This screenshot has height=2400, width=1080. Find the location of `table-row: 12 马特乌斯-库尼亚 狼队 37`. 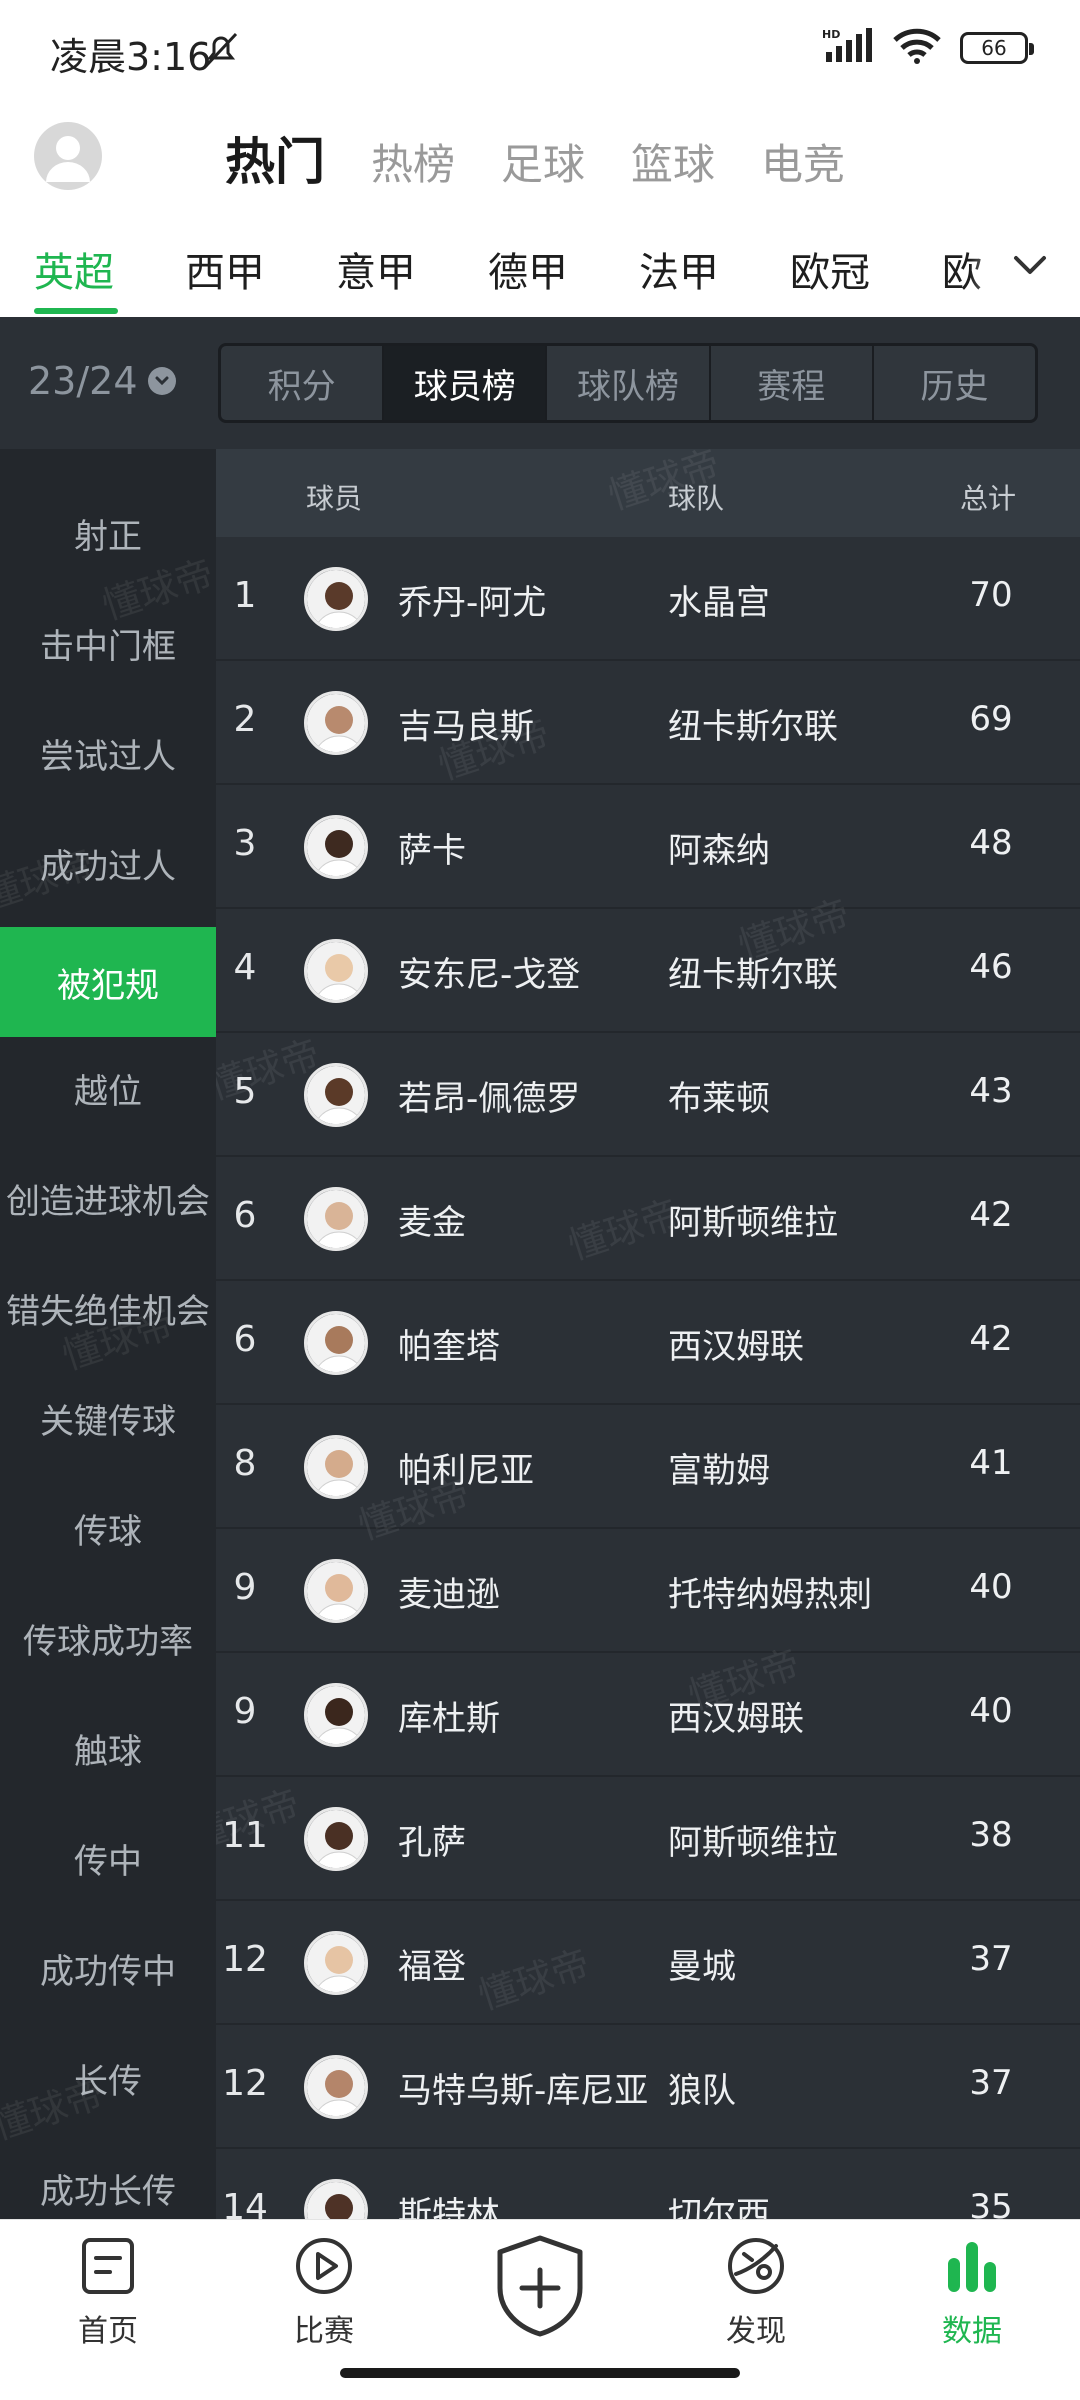

table-row: 12 马特乌斯-库尼亚 狼队 37 is located at coordinates (648, 2087).